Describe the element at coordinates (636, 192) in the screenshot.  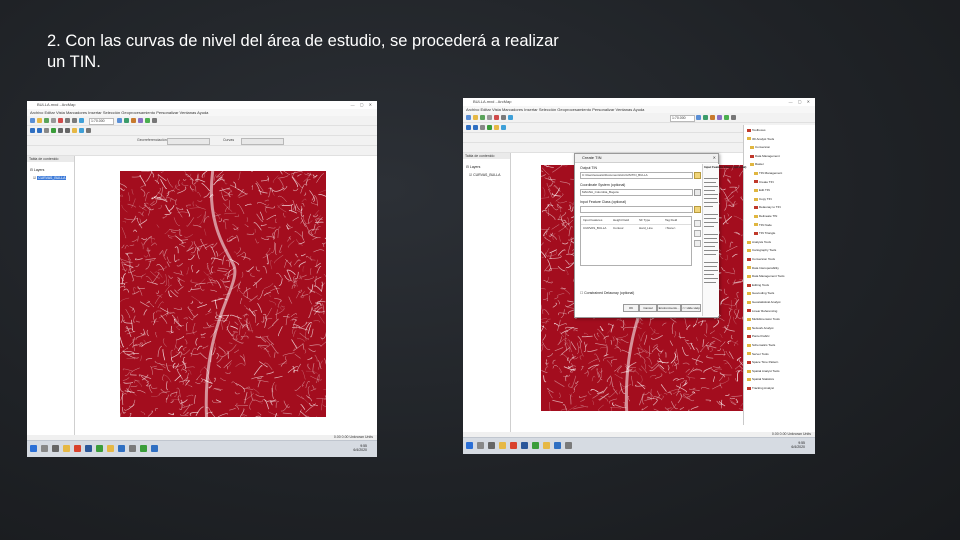
I see `coordinate-system-field: MAGNA_Colombia_Bogota` at that location.